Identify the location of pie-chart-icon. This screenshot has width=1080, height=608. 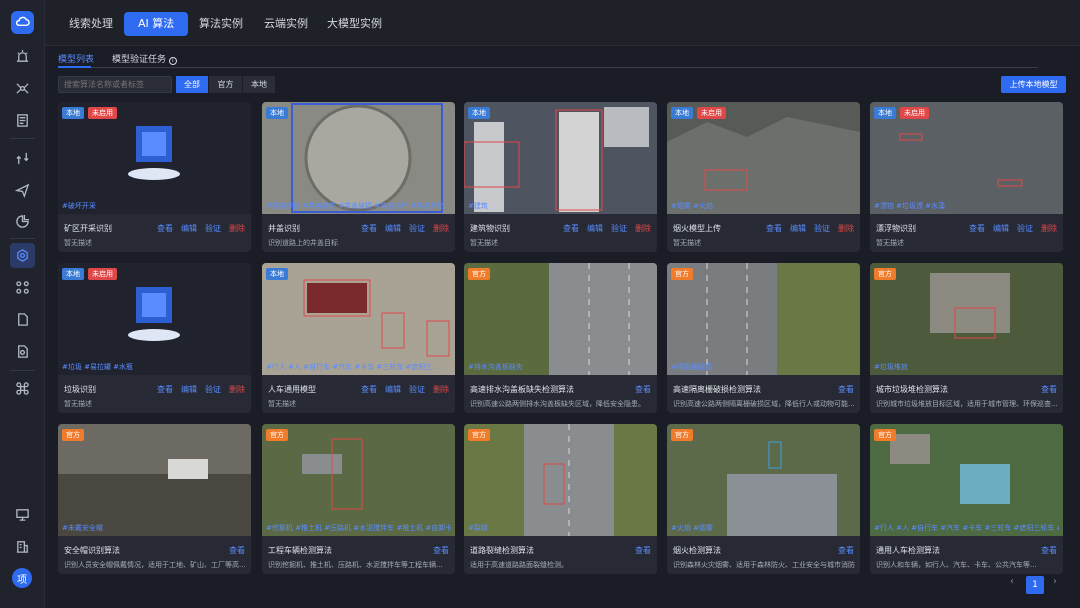
(22, 221).